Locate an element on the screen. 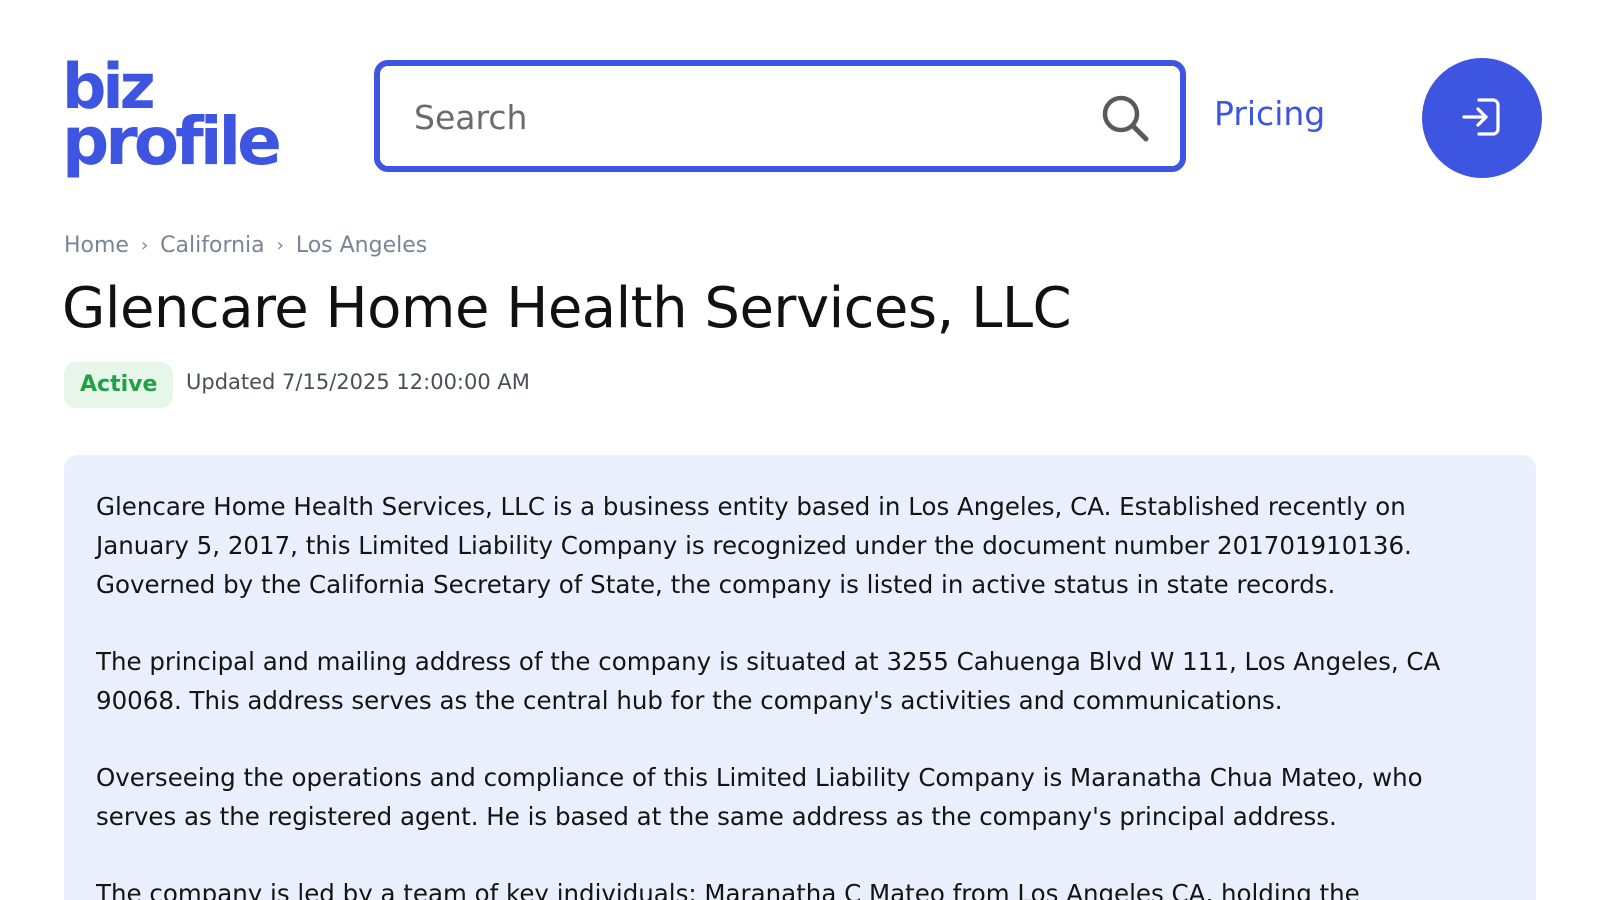 The width and height of the screenshot is (1600, 900). updated-timestamp: Updated 7/15/2025 12:00:00 AM is located at coordinates (358, 382).